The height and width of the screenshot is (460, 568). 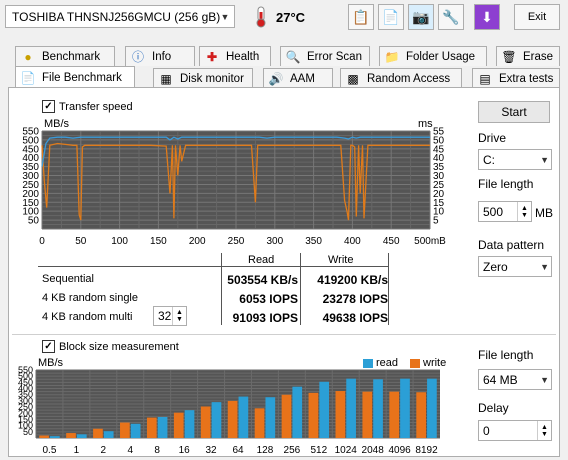 I want to click on file-length-value: 500, so click(x=493, y=211).